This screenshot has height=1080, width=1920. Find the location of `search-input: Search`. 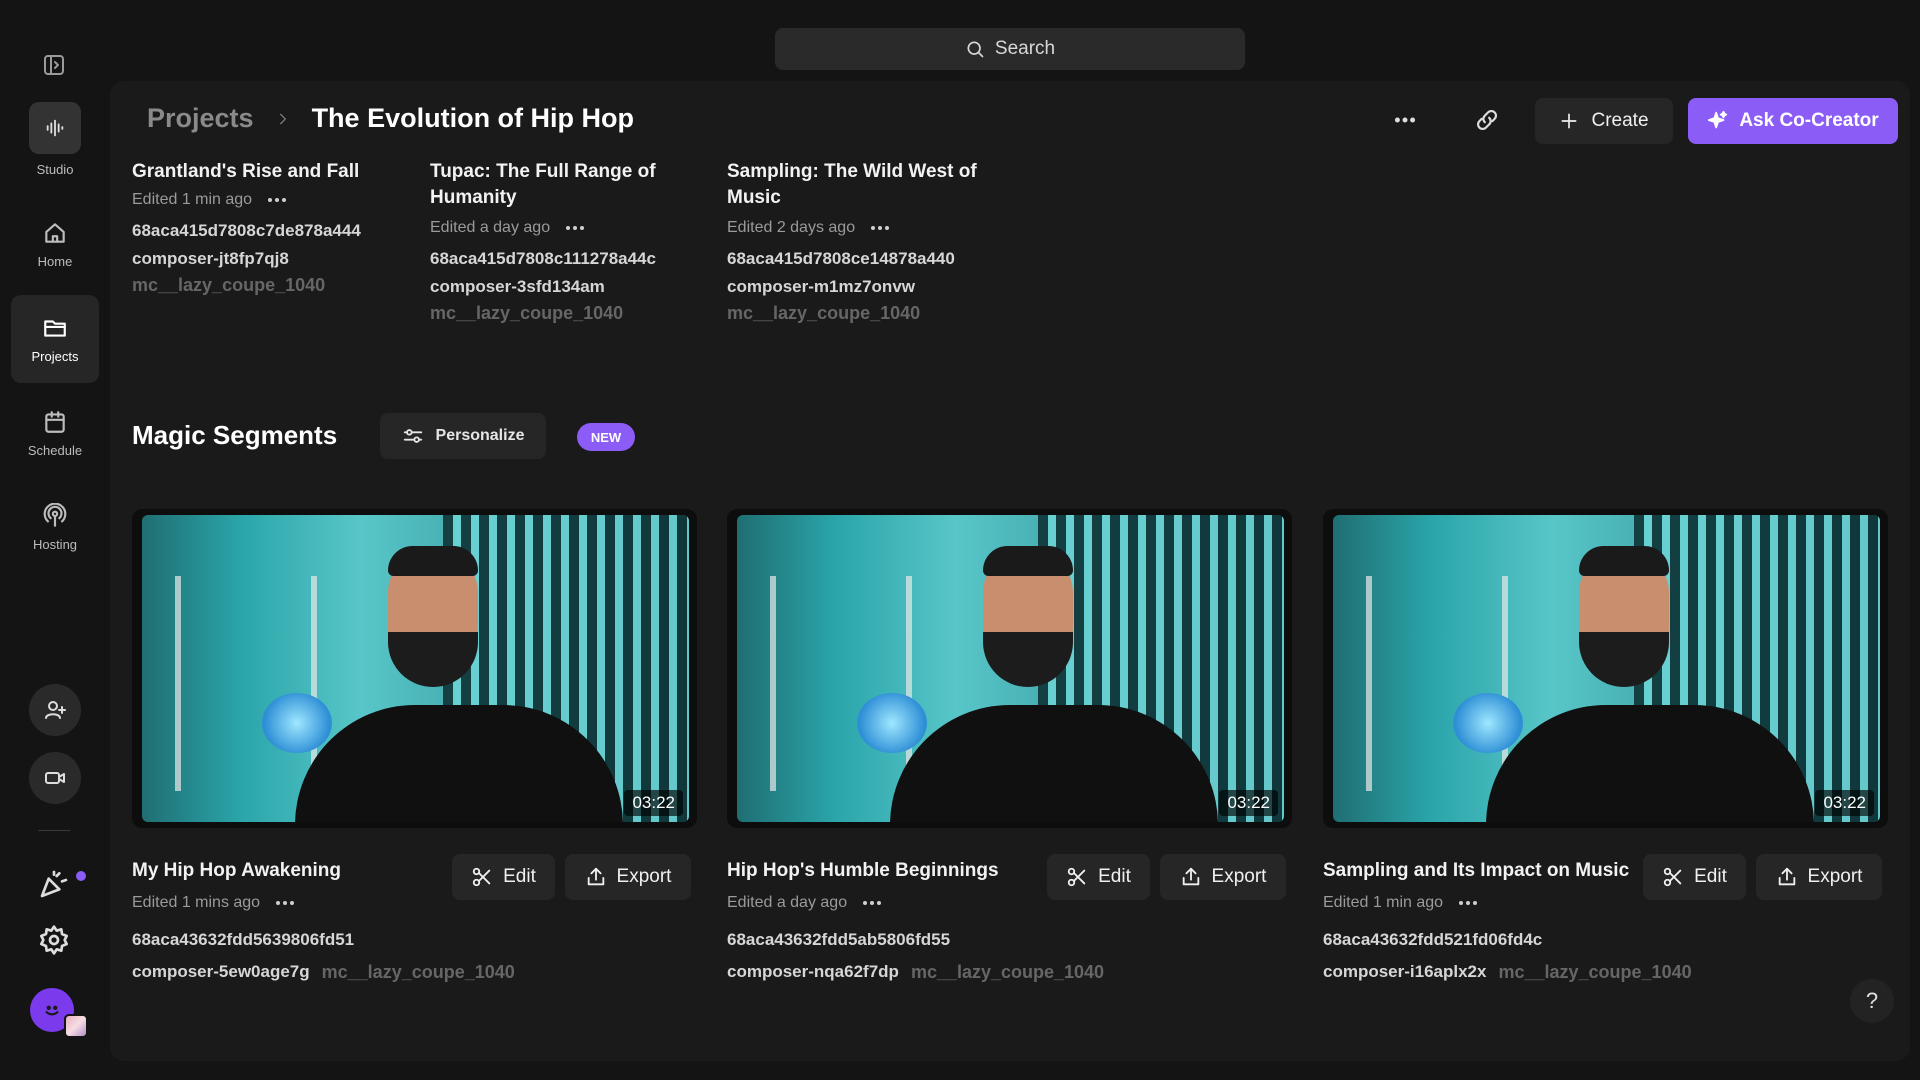

search-input: Search is located at coordinates (1010, 49).